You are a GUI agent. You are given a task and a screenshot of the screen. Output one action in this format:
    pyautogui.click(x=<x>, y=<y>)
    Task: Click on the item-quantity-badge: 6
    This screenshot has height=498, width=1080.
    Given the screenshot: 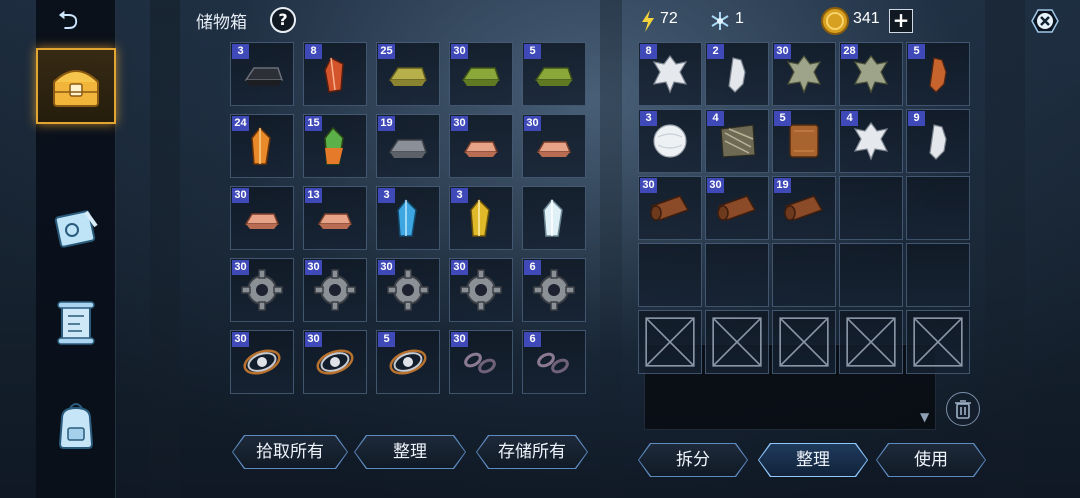 What is the action you would take?
    pyautogui.click(x=532, y=339)
    